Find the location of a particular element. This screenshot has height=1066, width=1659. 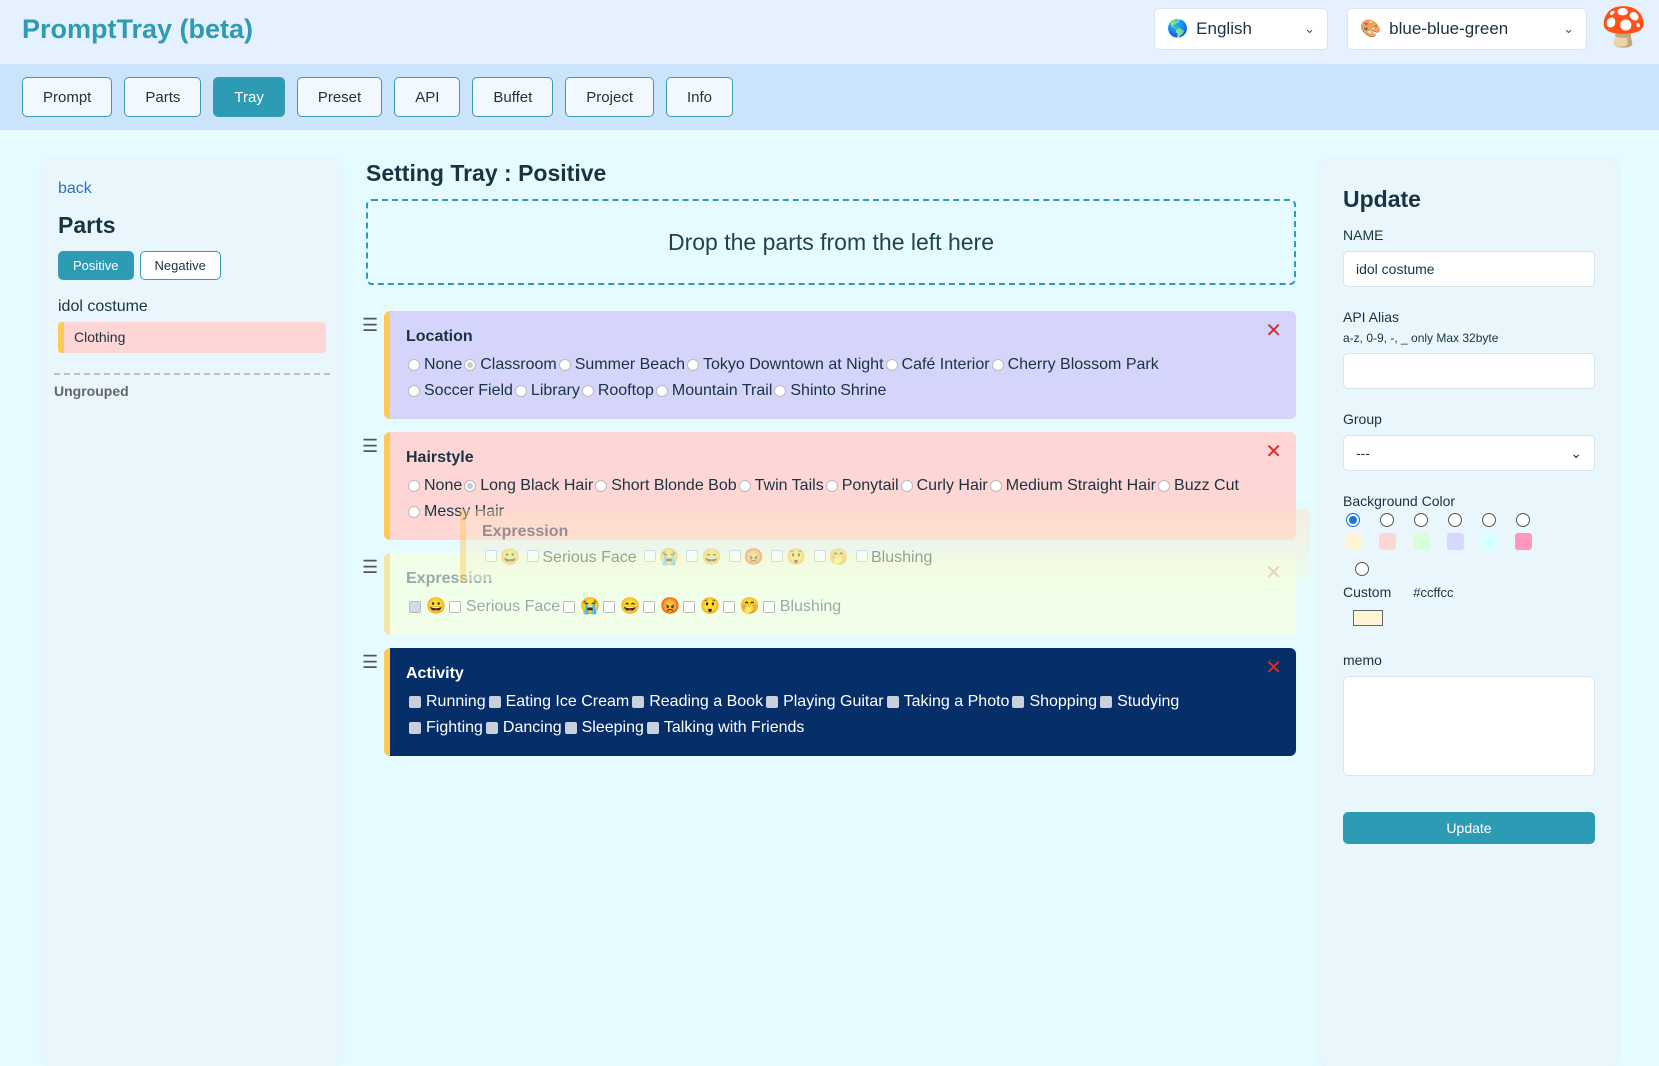

group-select: --- ⌄ is located at coordinates (1469, 453).